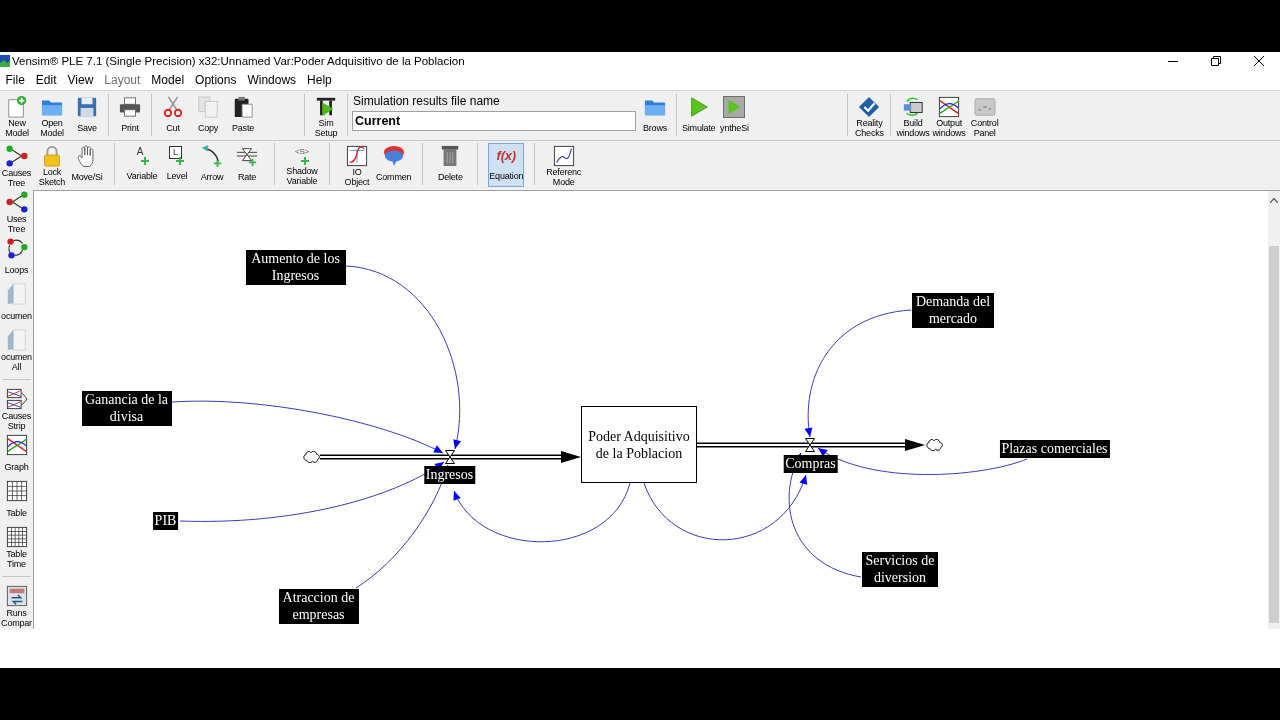  What do you see at coordinates (639, 444) in the screenshot?
I see `stock-node: Poder Adquisitivo de la Poblacion` at bounding box center [639, 444].